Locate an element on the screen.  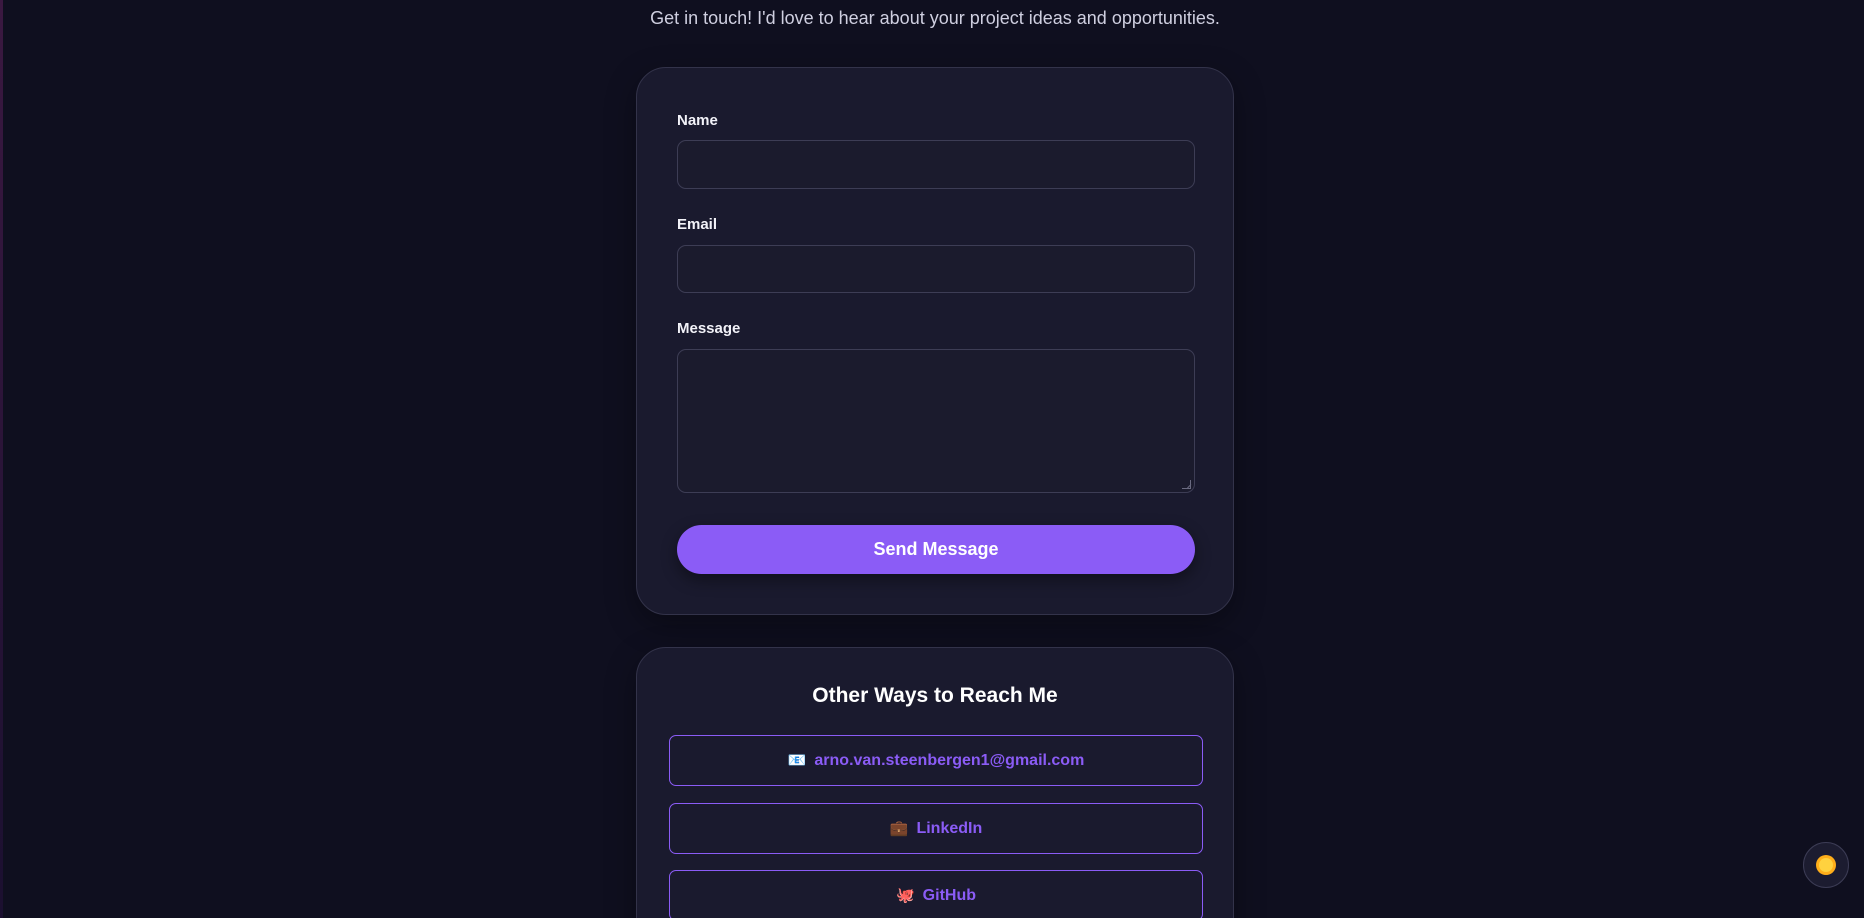
briefcase-icon: 💼 is located at coordinates (899, 828).